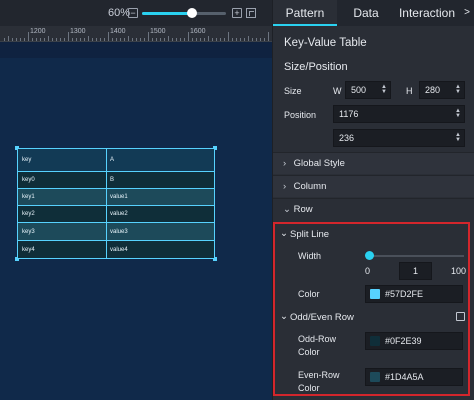 The image size is (474, 400). Describe the element at coordinates (112, 160) in the screenshot. I see `table-cell: A` at that location.